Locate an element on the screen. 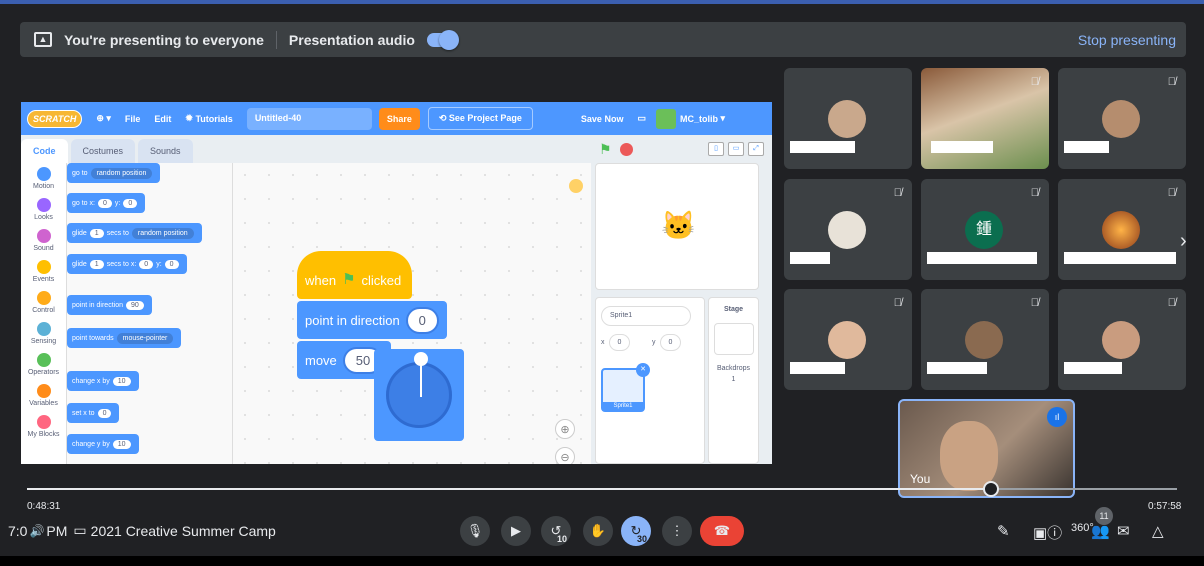 This screenshot has width=1204, height=566. project-title-input: Untitled-40 is located at coordinates (309, 118).